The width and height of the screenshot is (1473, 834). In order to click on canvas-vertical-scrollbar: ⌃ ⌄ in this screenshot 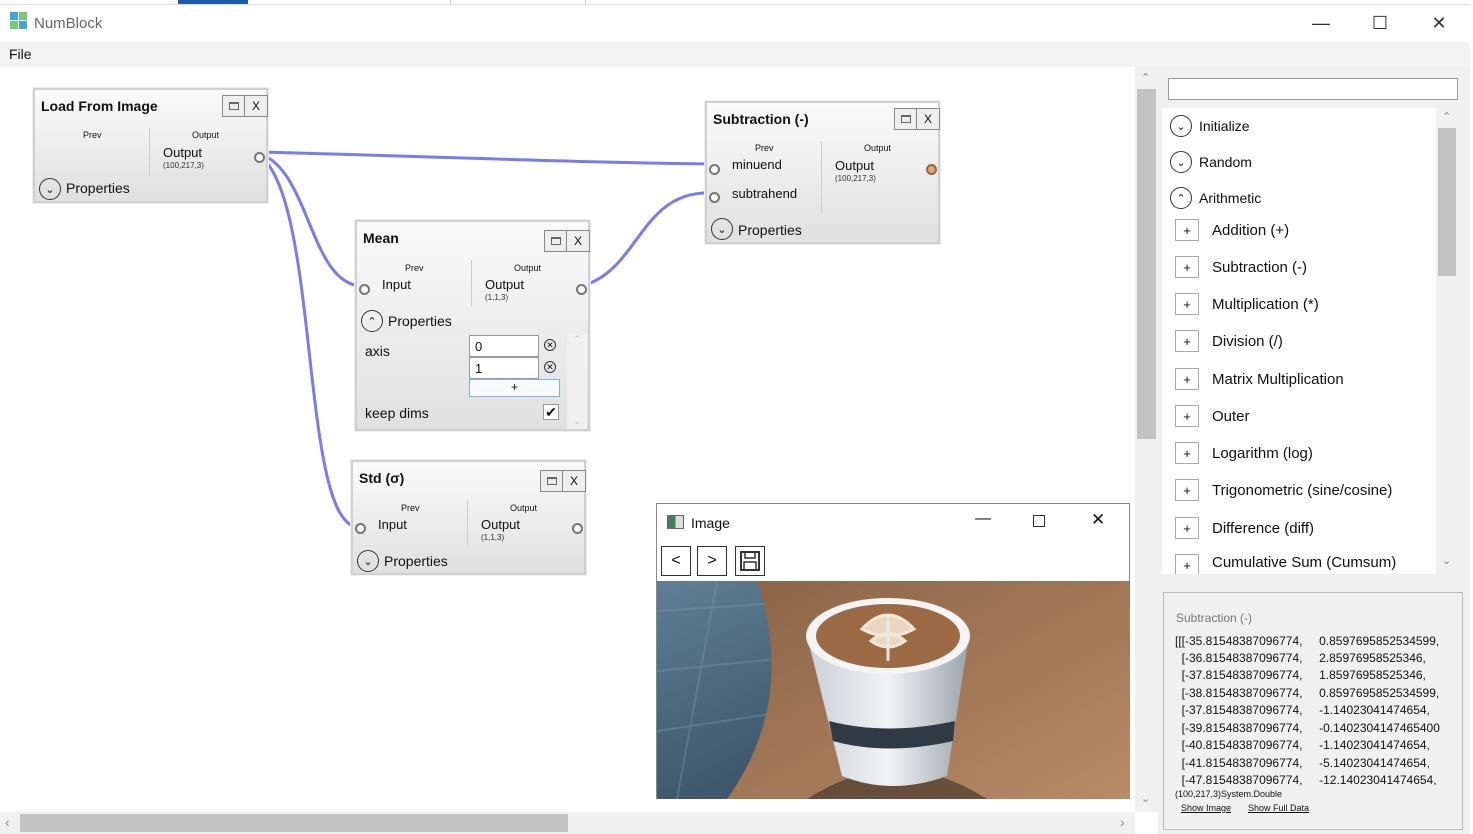, I will do `click(1146, 439)`.